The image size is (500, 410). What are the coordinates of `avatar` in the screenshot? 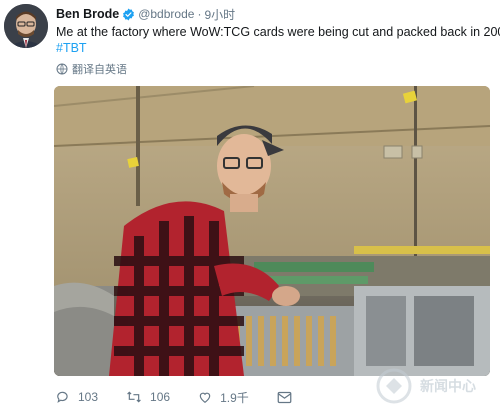 It's located at (26, 26).